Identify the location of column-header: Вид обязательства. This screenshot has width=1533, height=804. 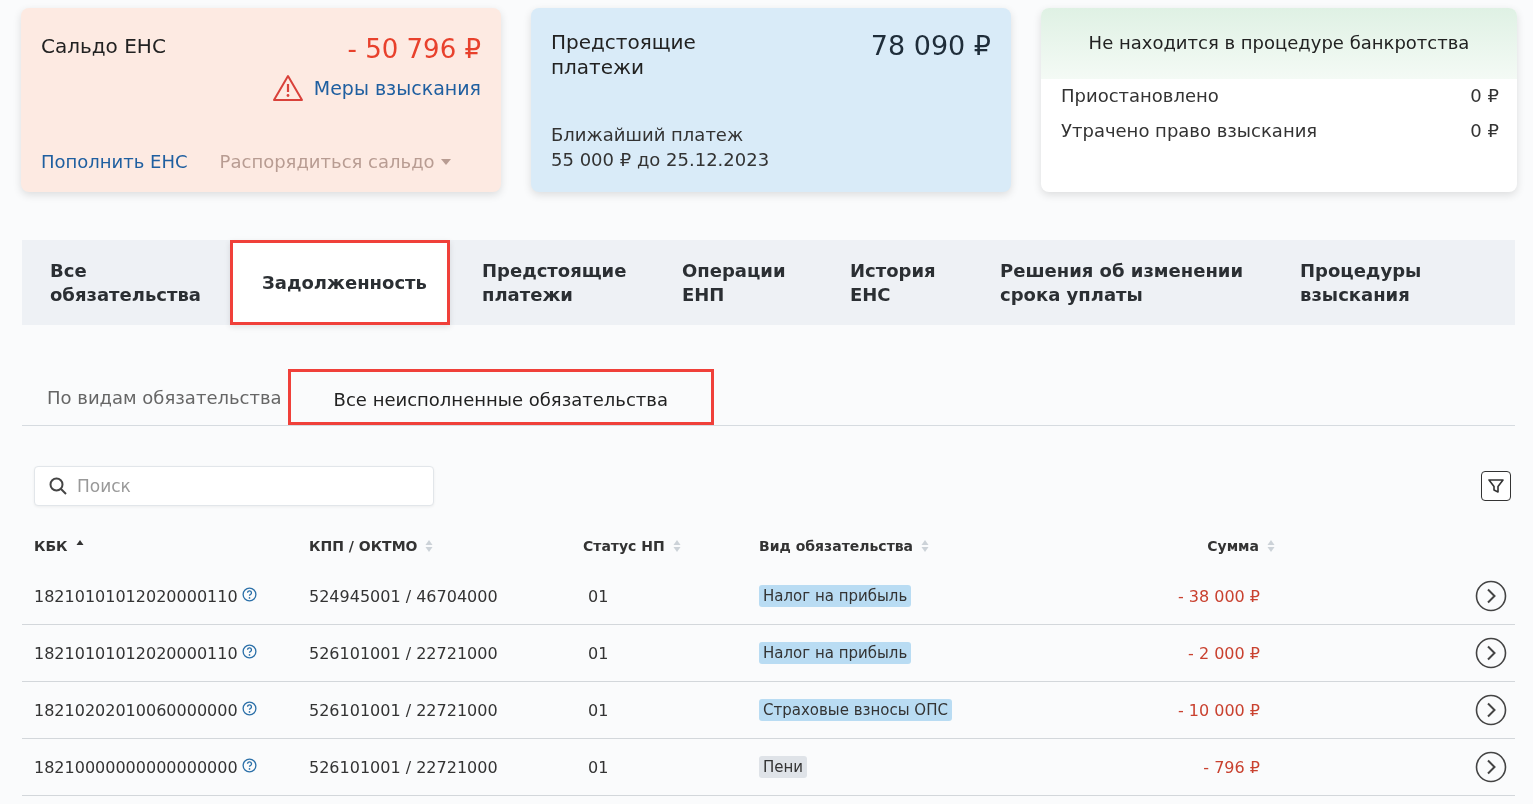
(836, 546).